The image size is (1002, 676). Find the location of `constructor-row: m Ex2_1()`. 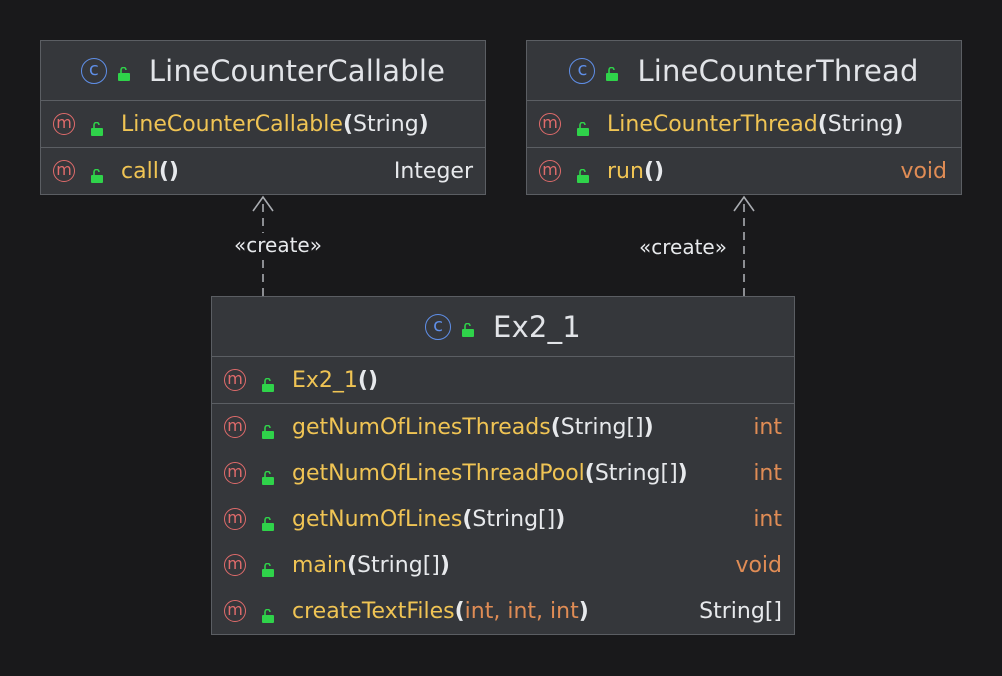

constructor-row: m Ex2_1() is located at coordinates (503, 380).